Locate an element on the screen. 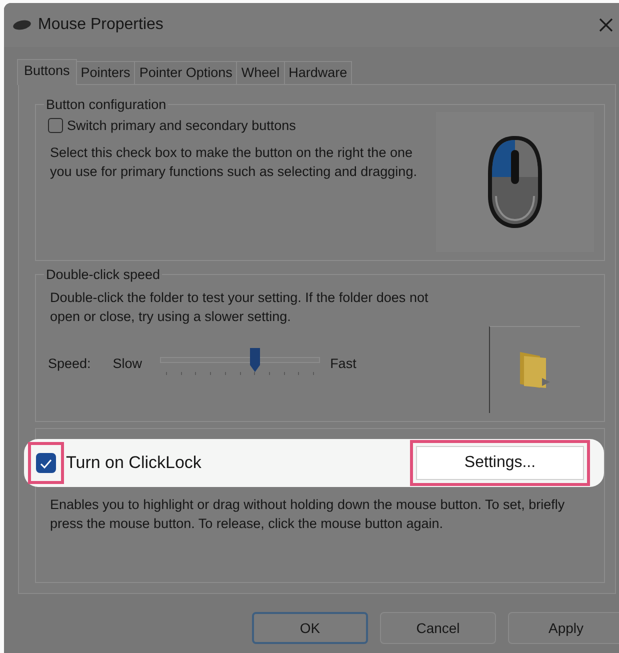  dialog-button: Apply is located at coordinates (563, 628).